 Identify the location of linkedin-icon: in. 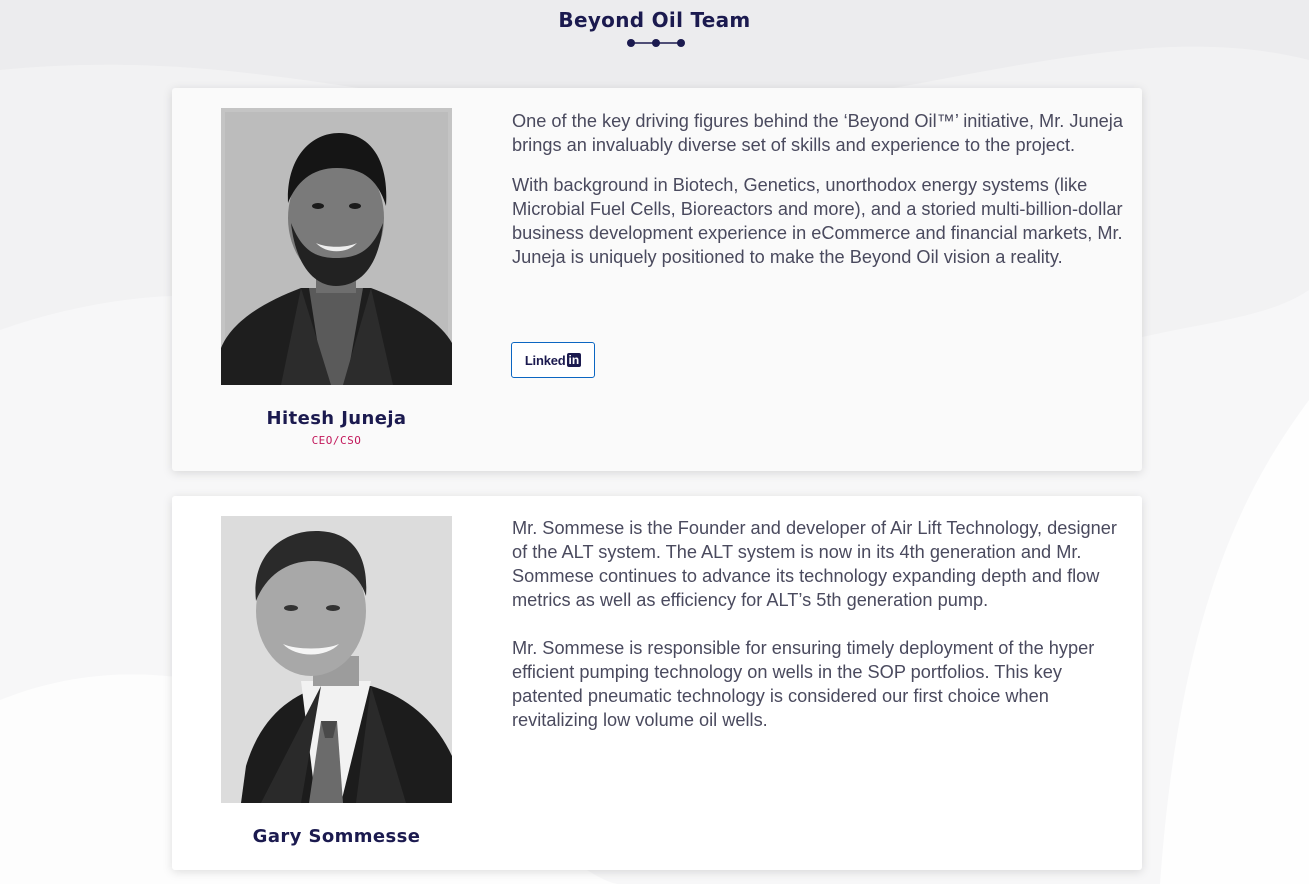
(574, 360).